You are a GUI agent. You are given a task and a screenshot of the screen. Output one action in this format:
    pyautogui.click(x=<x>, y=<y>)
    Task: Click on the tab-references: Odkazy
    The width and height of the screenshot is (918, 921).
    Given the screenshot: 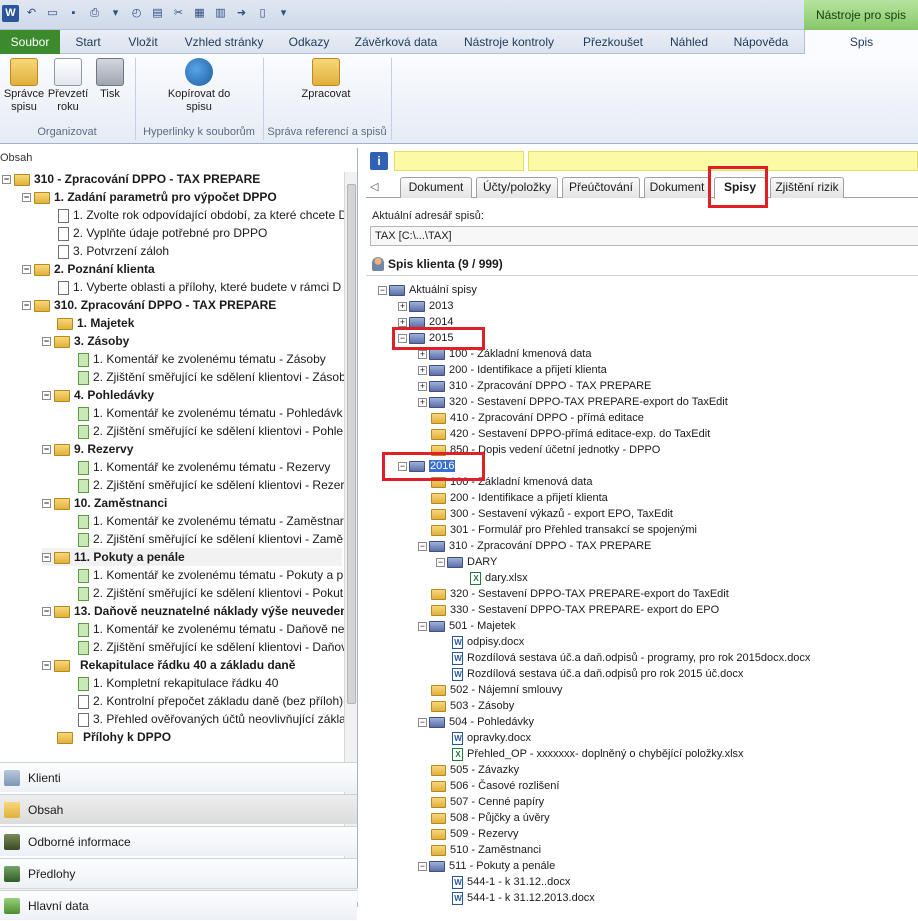 What is the action you would take?
    pyautogui.click(x=309, y=42)
    